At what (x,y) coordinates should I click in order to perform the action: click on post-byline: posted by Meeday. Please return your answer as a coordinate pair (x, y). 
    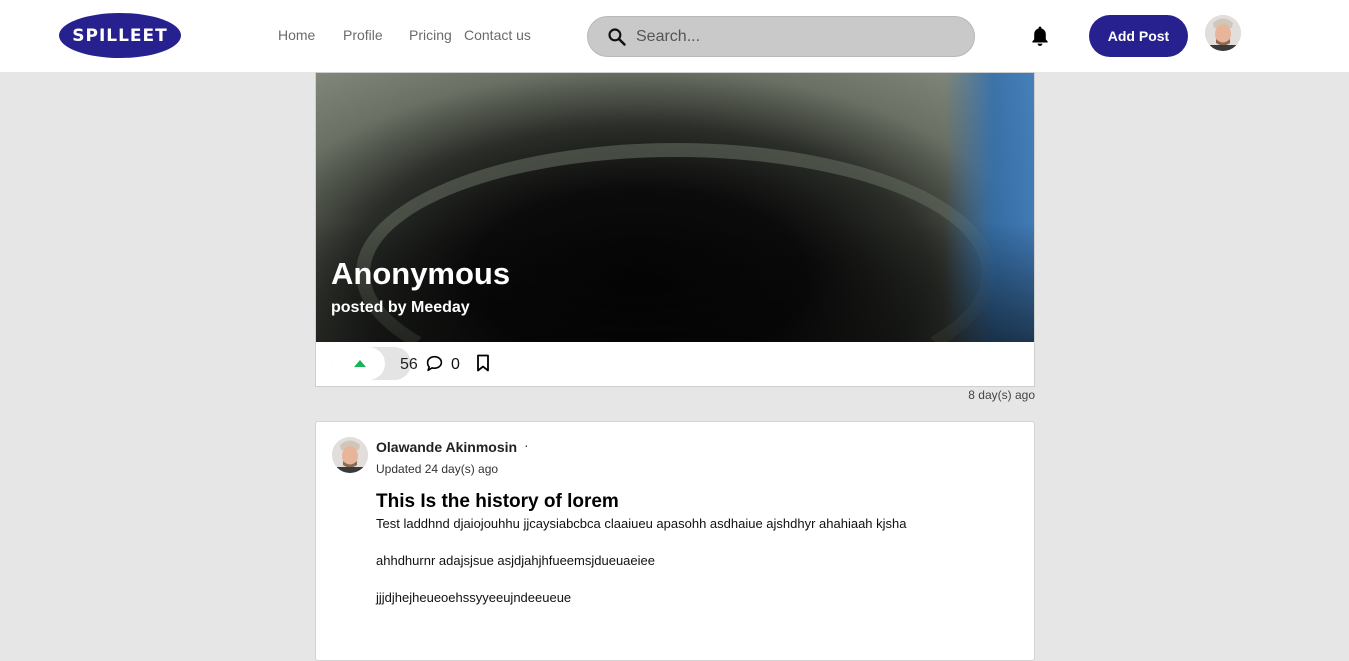
    Looking at the image, I should click on (400, 307).